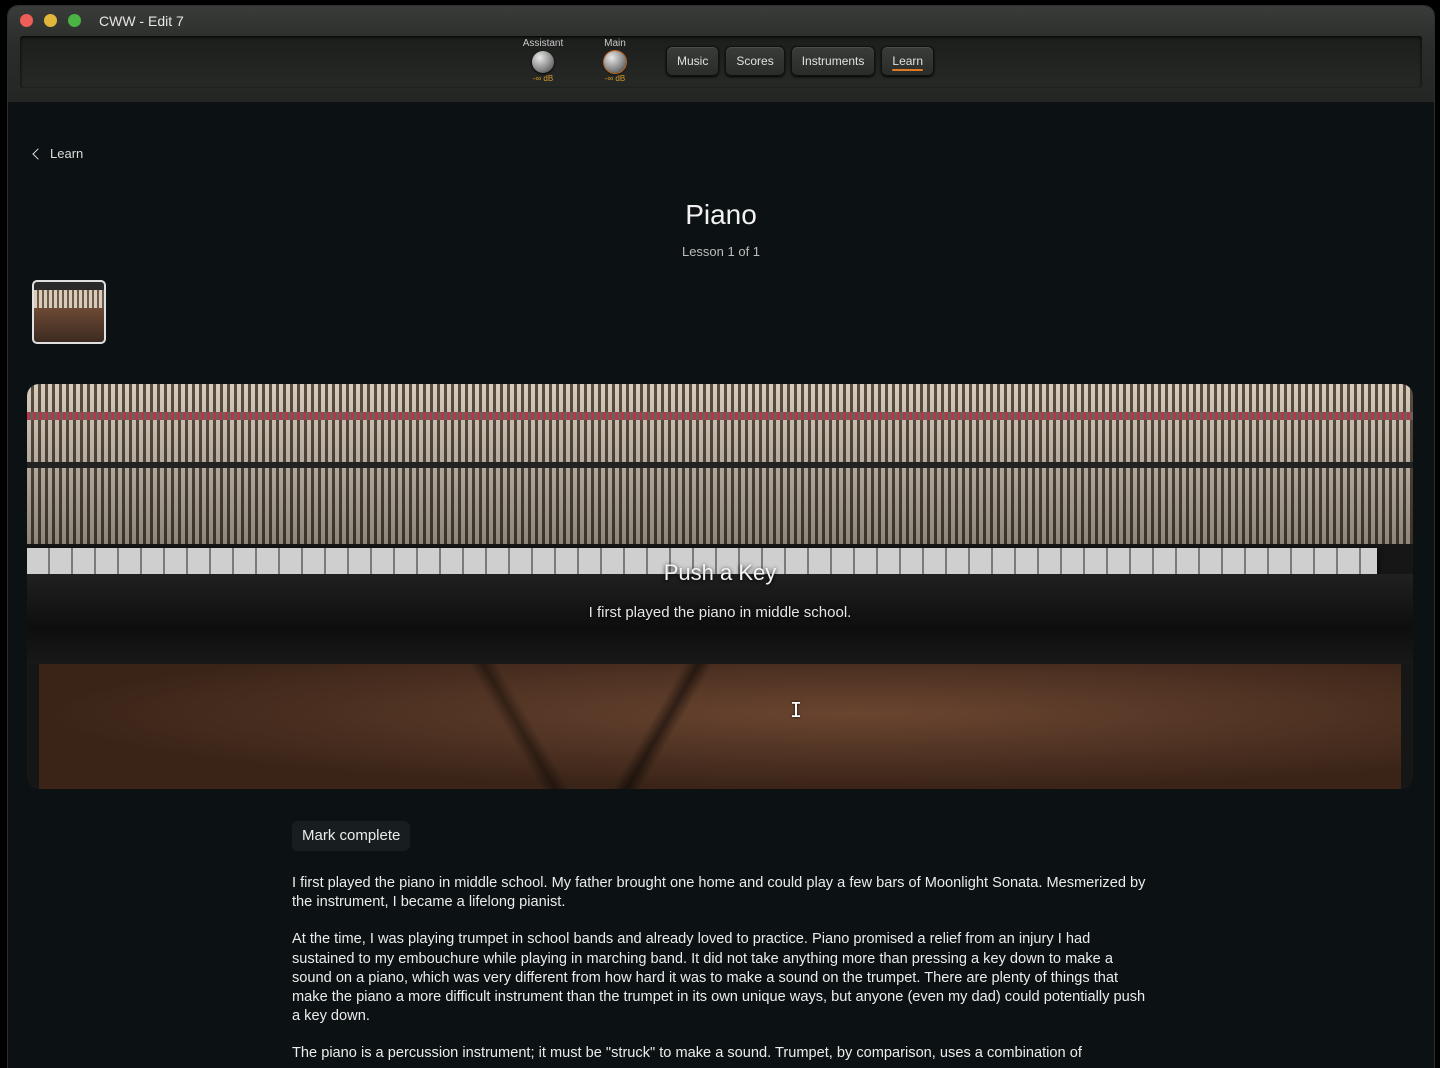 The width and height of the screenshot is (1440, 1068). Describe the element at coordinates (351, 836) in the screenshot. I see `mark-complete-button: Mark complete` at that location.